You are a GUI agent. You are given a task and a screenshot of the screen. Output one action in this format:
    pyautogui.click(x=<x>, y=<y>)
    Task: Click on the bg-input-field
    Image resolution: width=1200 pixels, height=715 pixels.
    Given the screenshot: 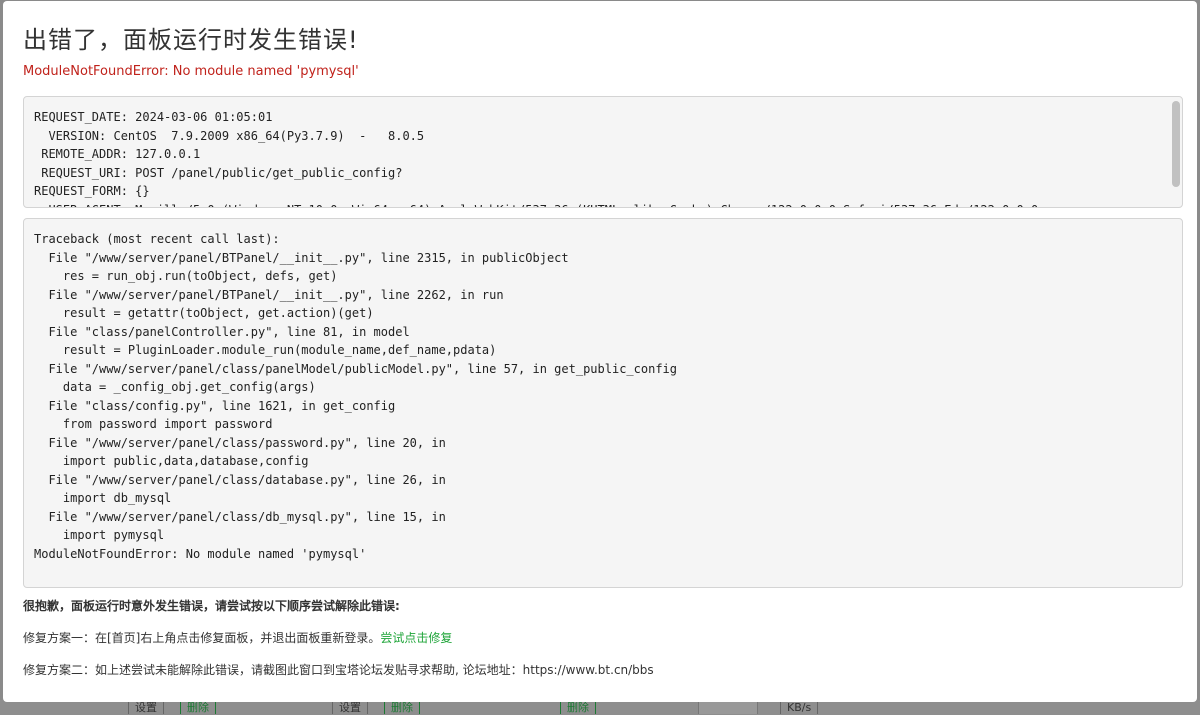 What is the action you would take?
    pyautogui.click(x=728, y=707)
    